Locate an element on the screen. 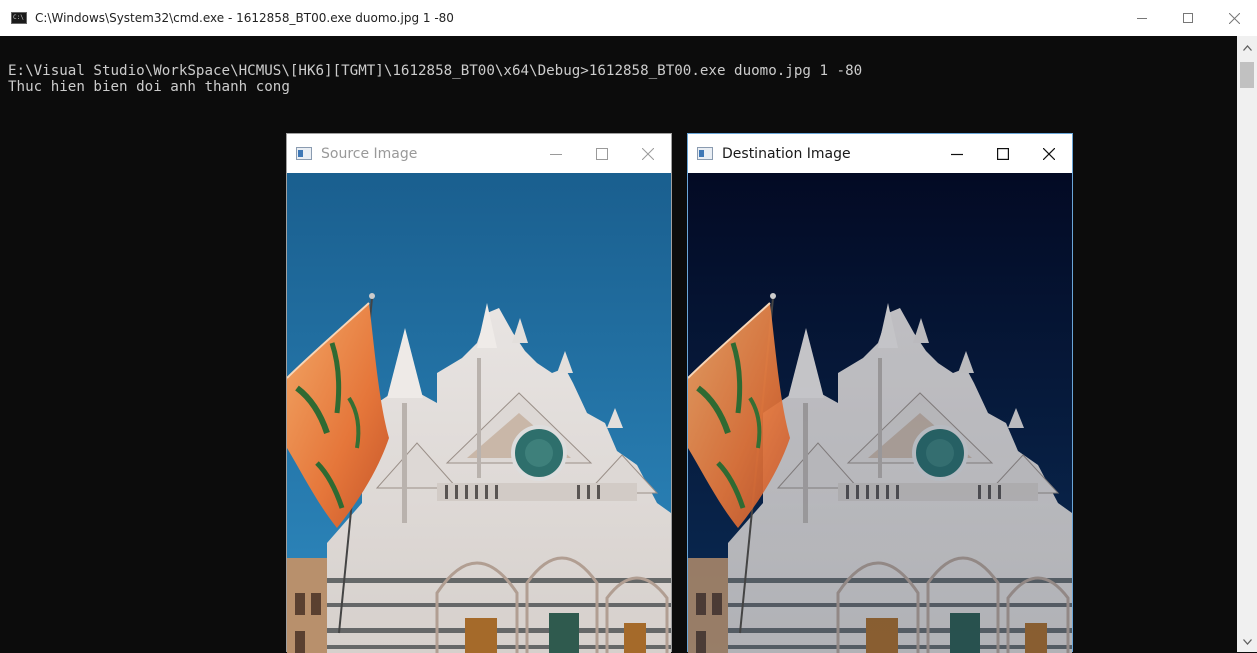  destination-close-button is located at coordinates (1049, 153).